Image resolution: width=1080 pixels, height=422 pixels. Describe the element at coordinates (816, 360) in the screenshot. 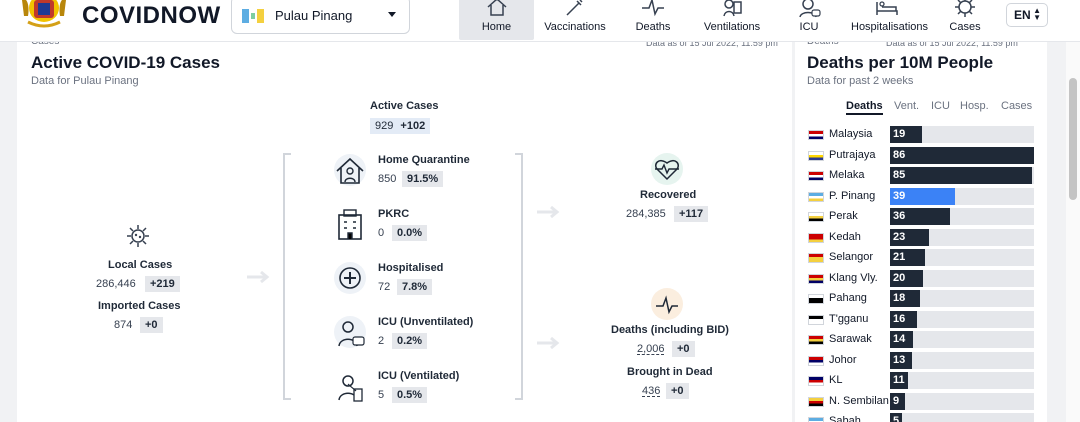

I see `flag-icon-johor` at that location.